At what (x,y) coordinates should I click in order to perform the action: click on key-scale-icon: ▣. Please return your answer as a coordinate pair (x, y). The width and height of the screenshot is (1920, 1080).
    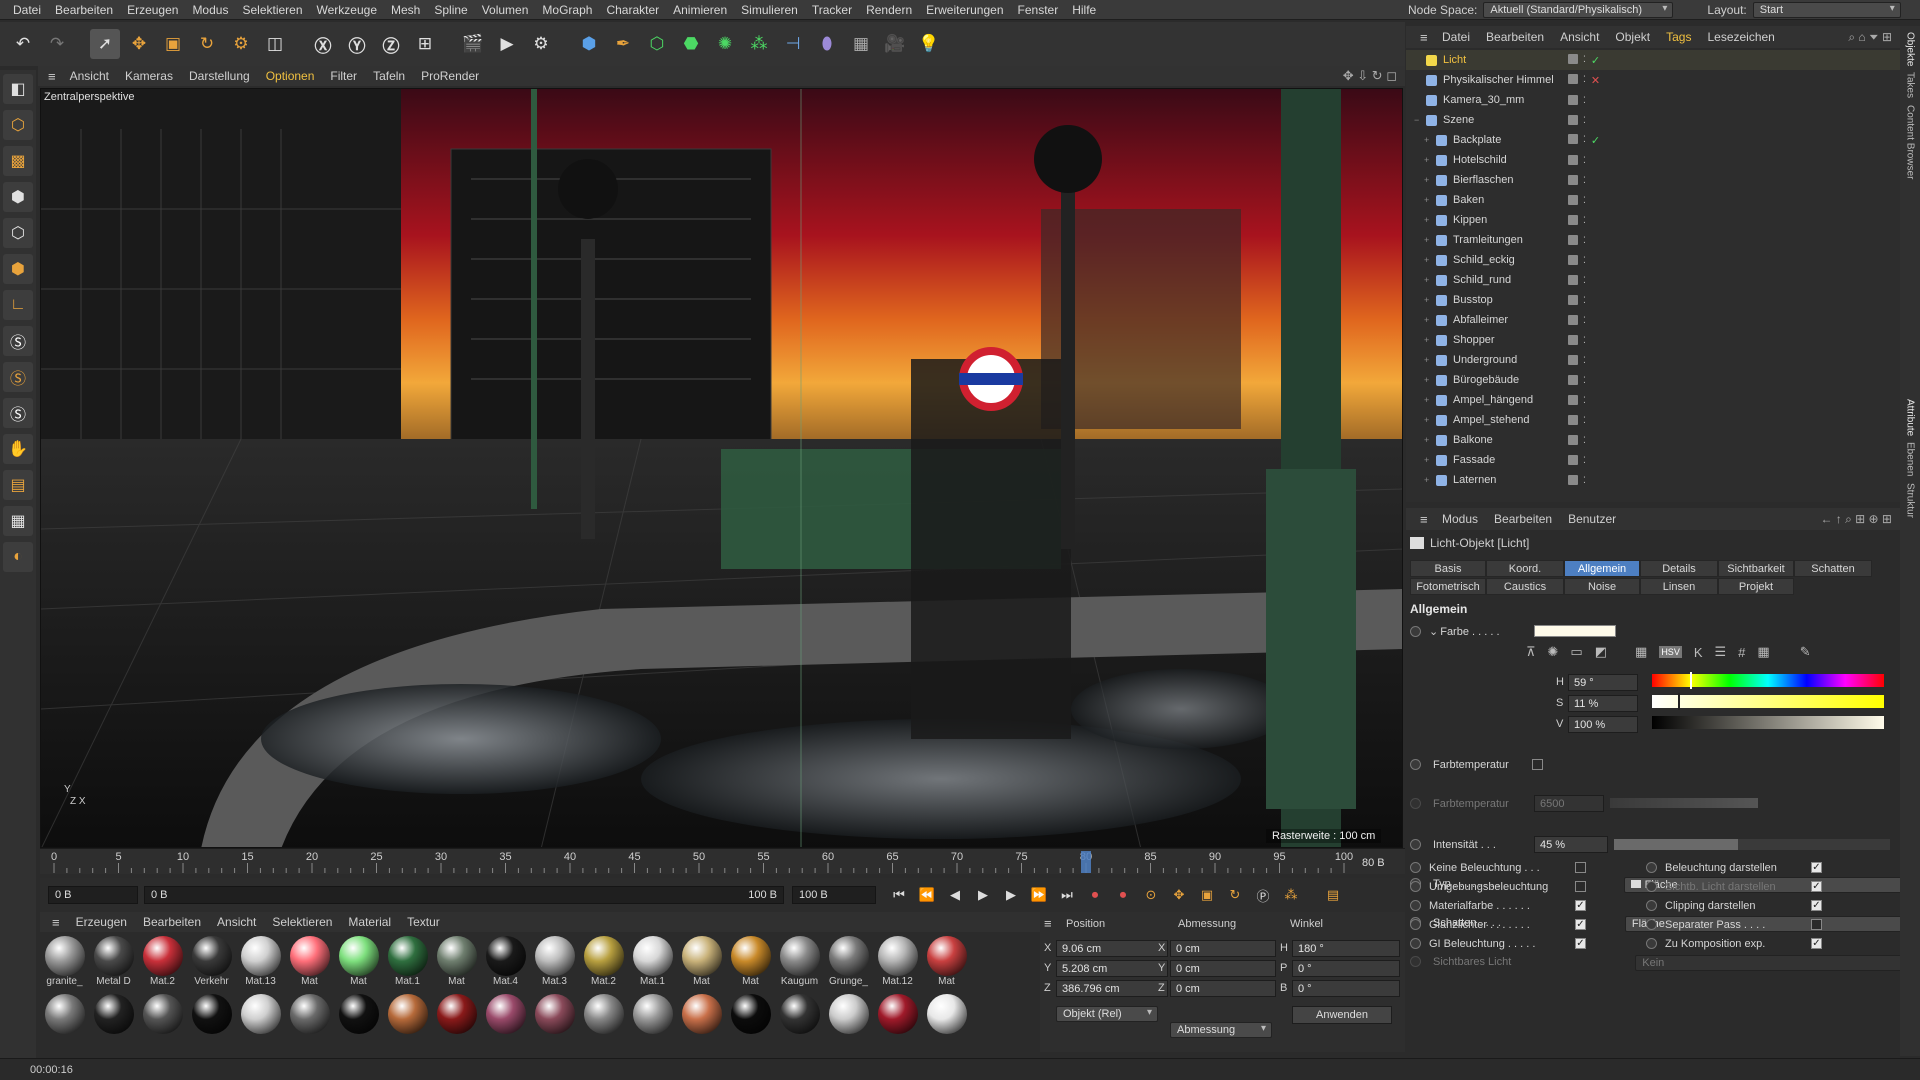
    Looking at the image, I should click on (1207, 895).